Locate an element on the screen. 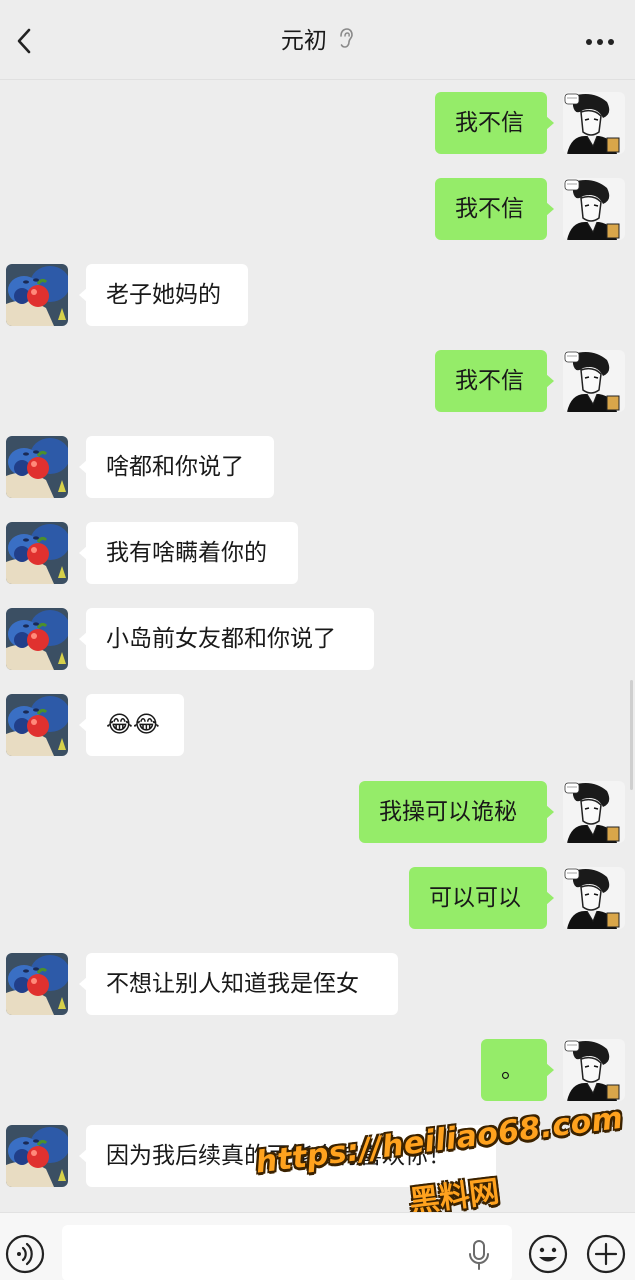 The height and width of the screenshot is (1280, 635). chat-title: 元初 is located at coordinates (303, 41).